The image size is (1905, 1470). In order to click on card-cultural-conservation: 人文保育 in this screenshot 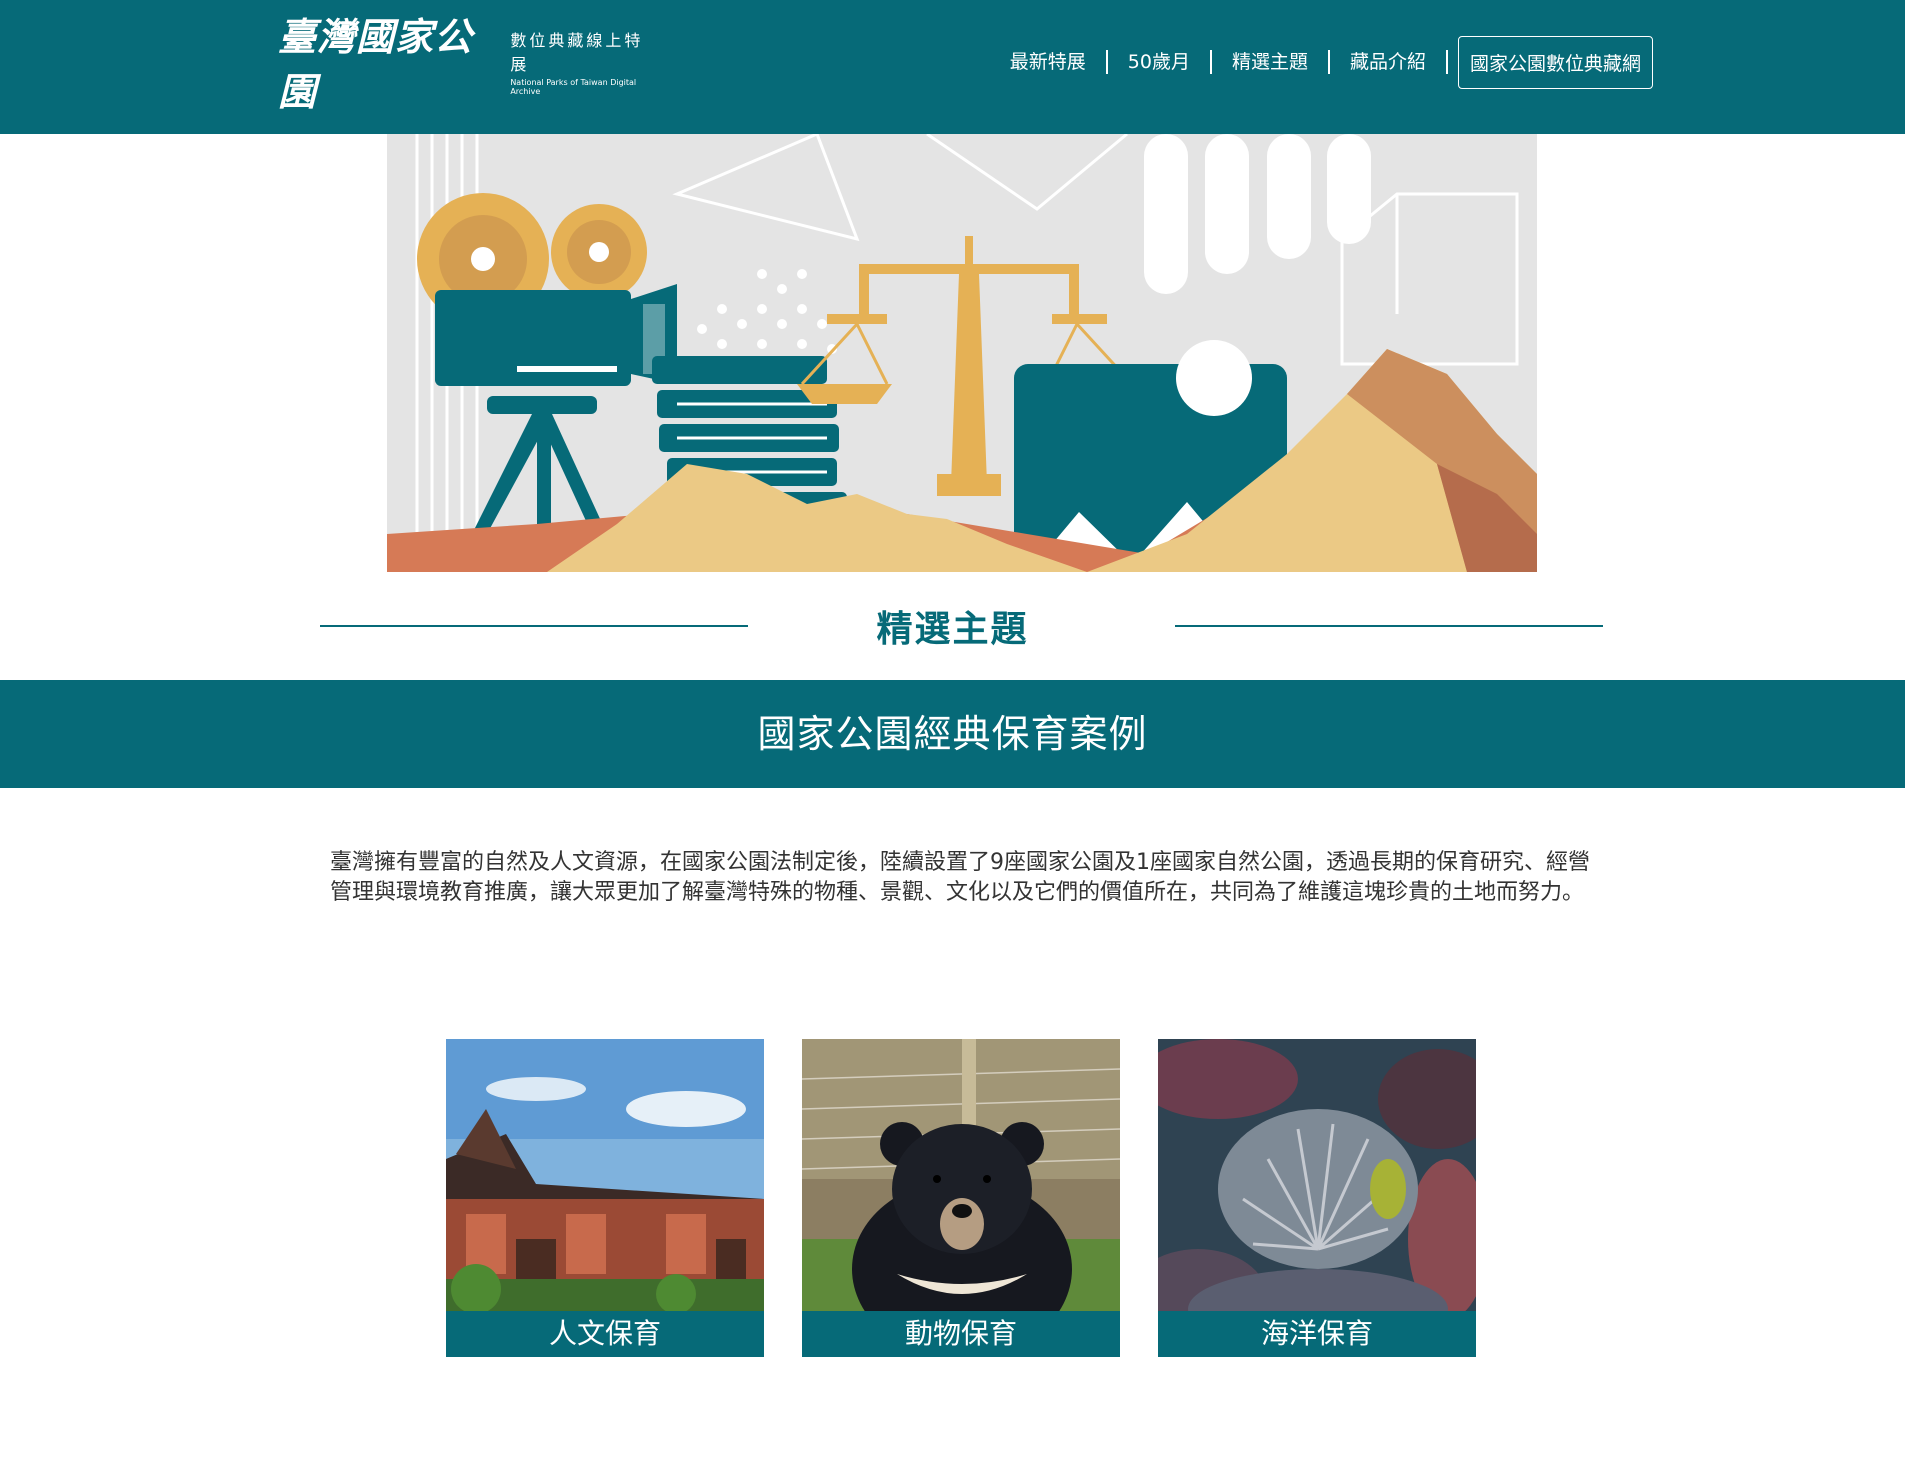, I will do `click(605, 1198)`.